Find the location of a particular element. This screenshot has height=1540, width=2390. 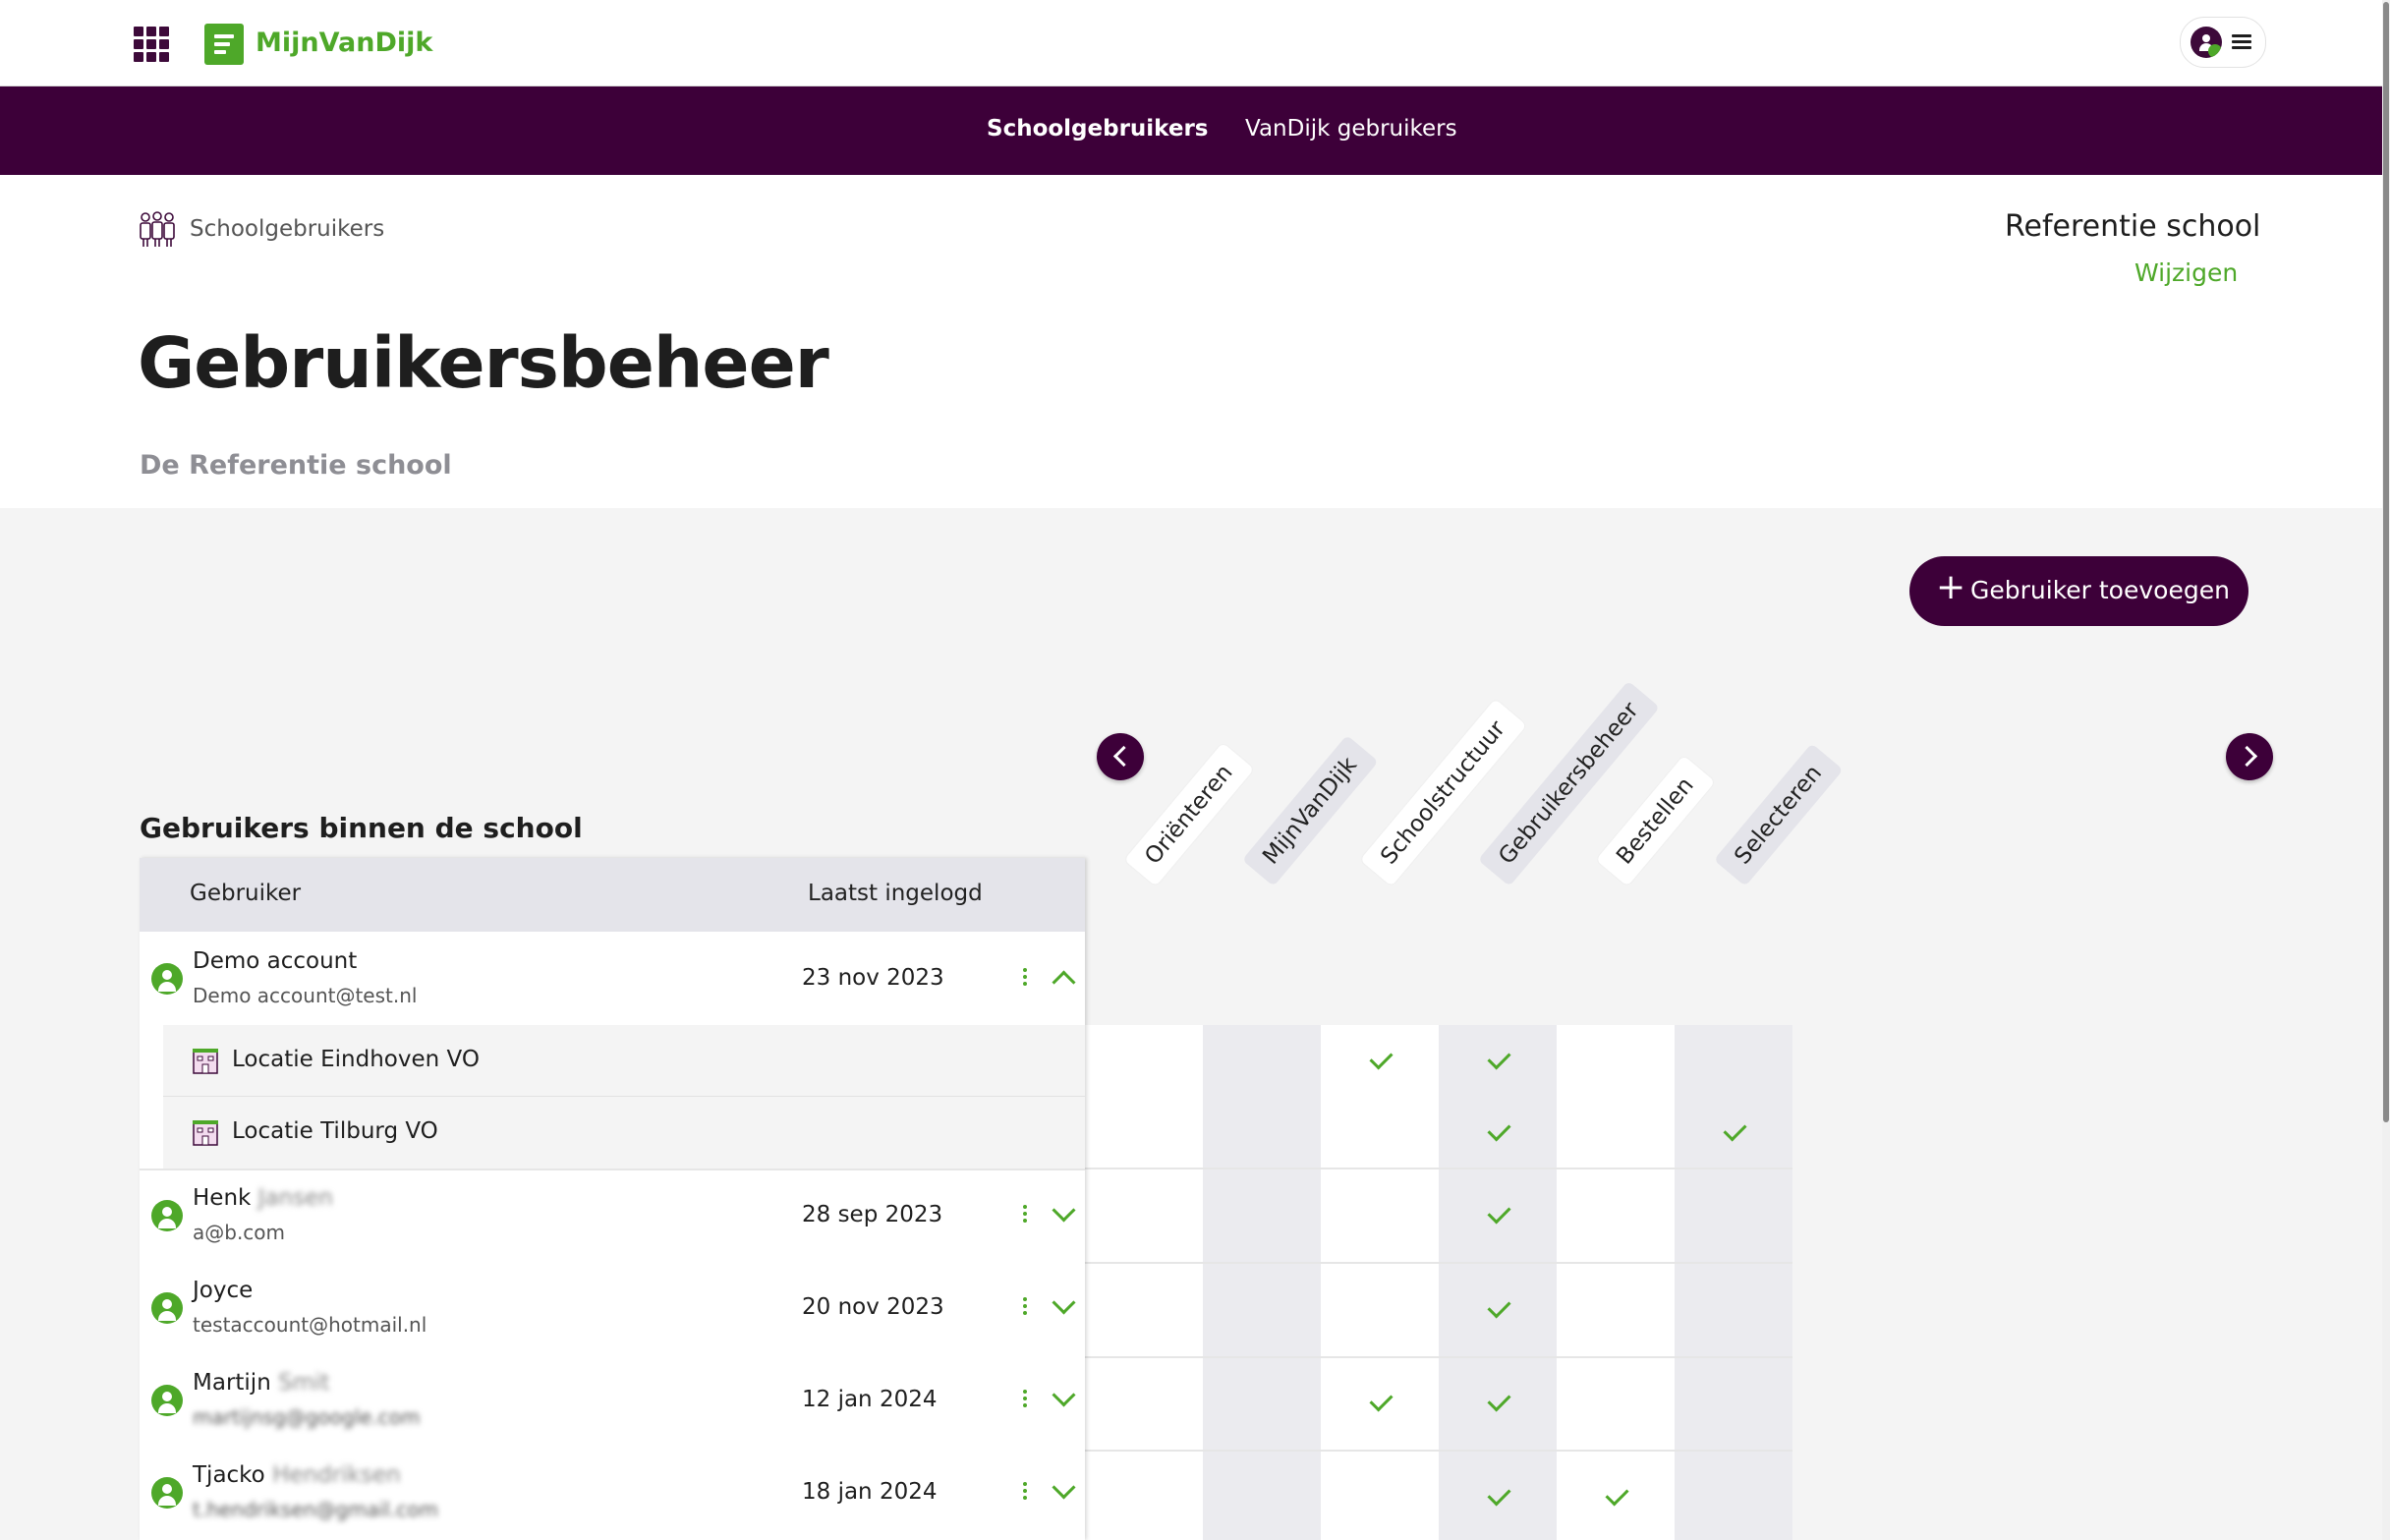

logo-text: MijnVanDijk is located at coordinates (344, 43).